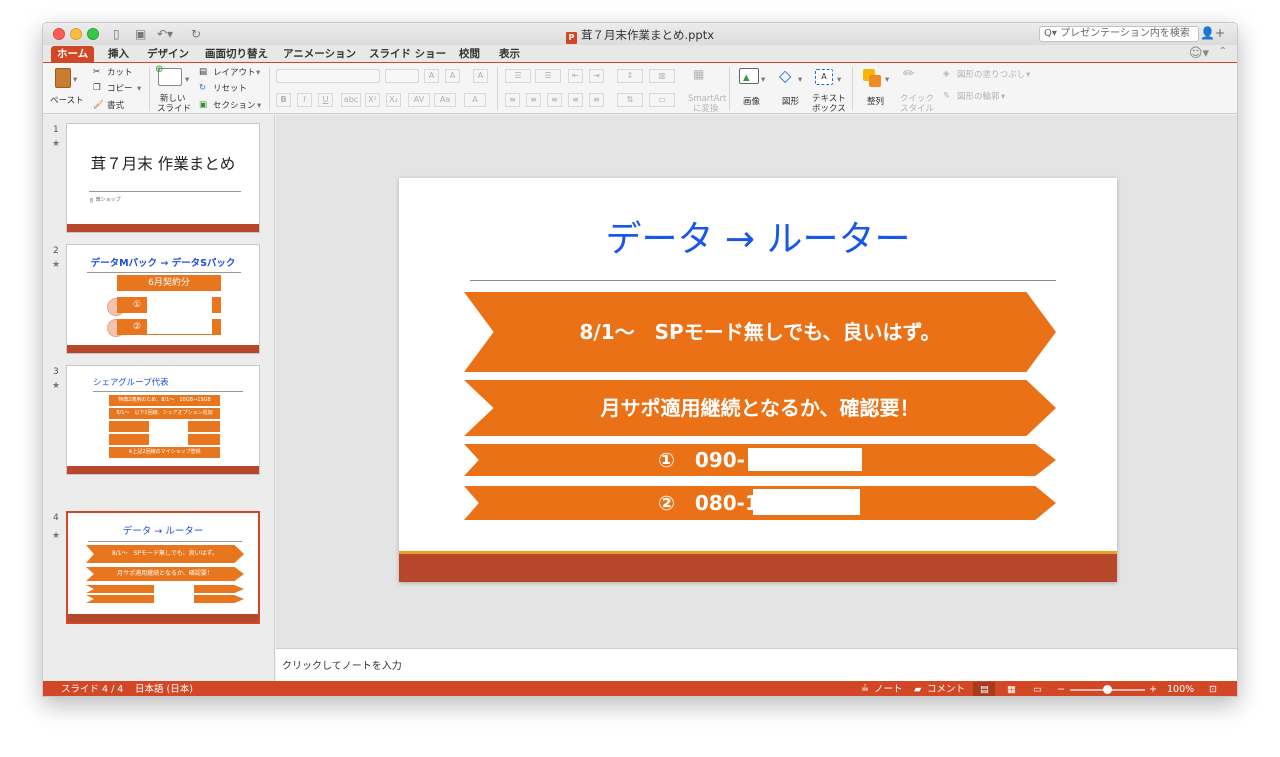  Describe the element at coordinates (325, 100) in the screenshot. I see `underline-icon: U` at that location.